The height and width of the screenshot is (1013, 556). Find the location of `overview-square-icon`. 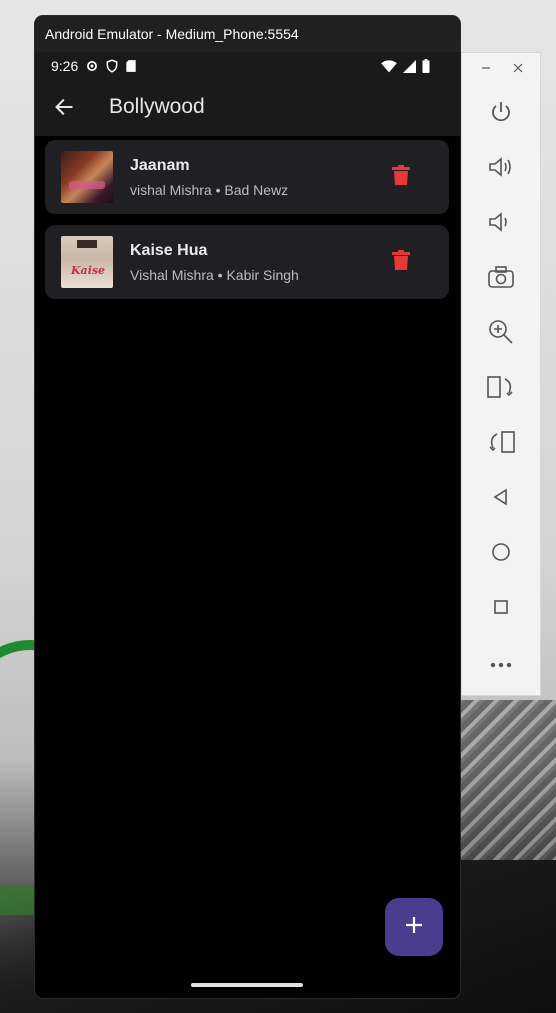

overview-square-icon is located at coordinates (501, 609).